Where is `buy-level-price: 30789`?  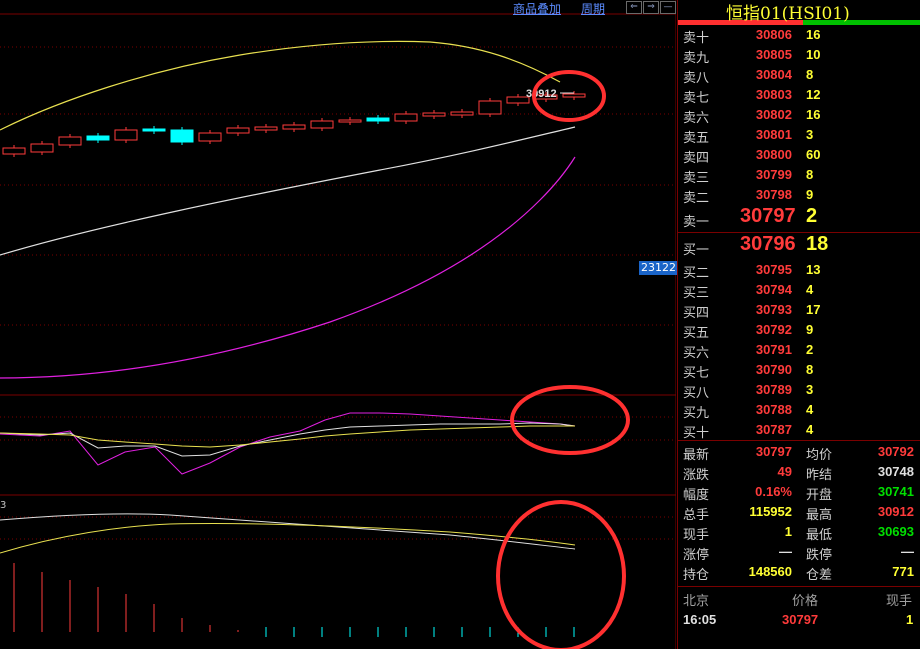
buy-level-price: 30789 is located at coordinates (773, 389).